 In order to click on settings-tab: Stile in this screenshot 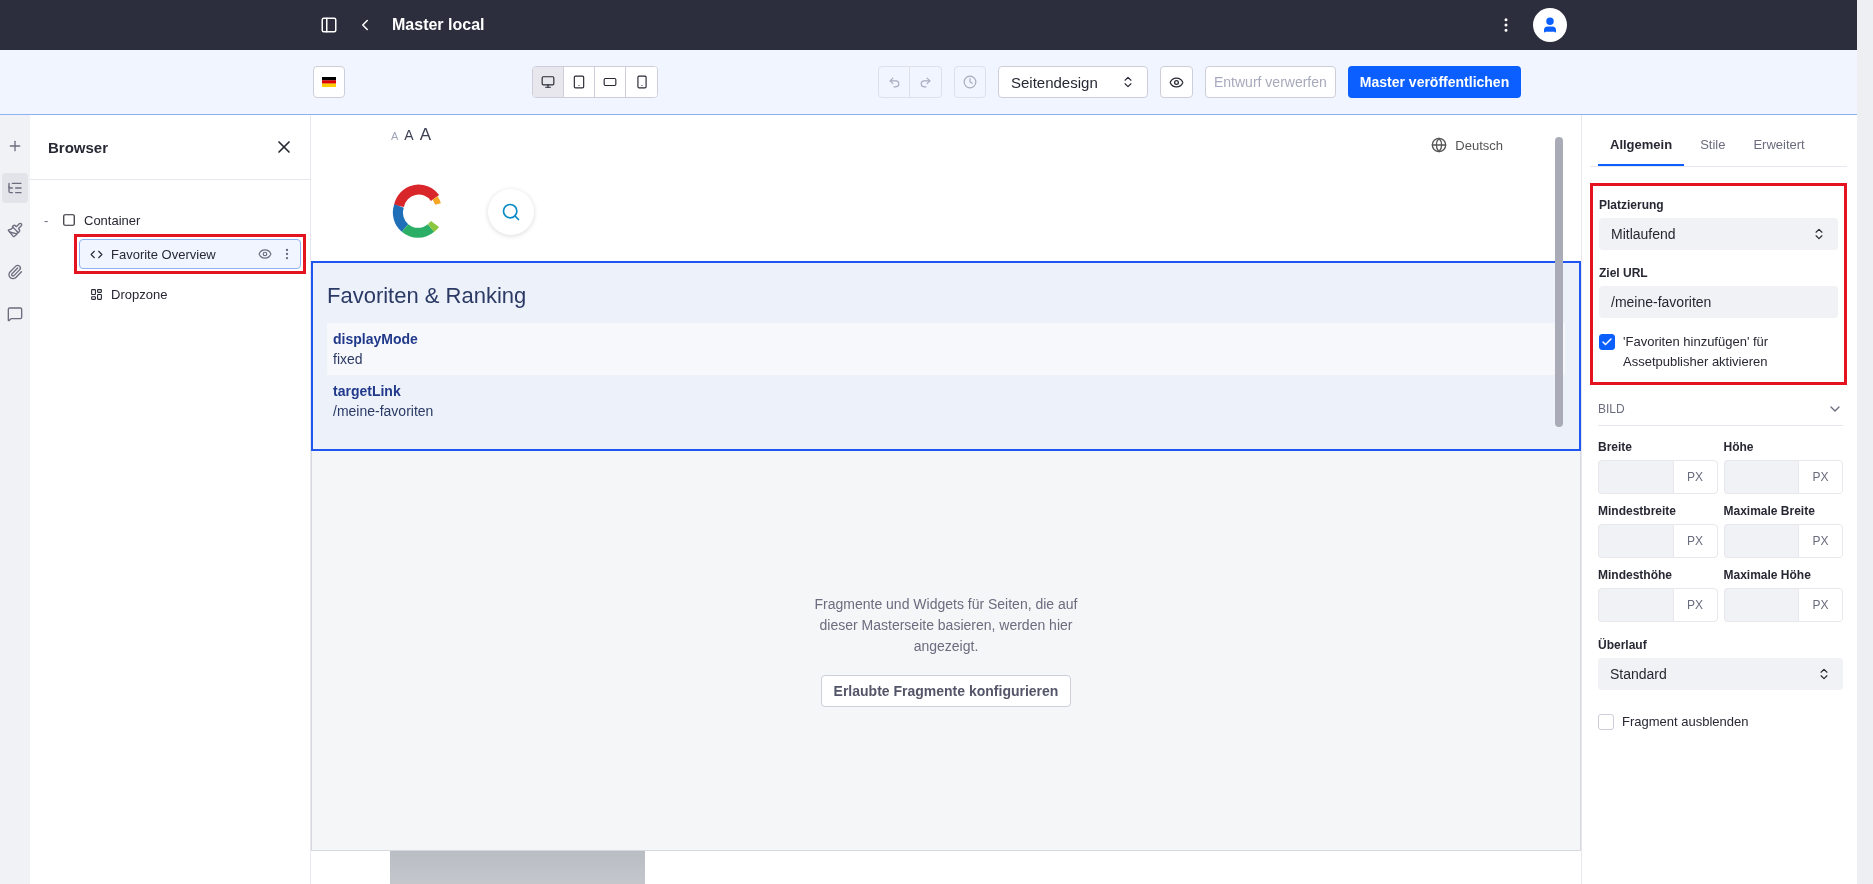, I will do `click(1713, 145)`.